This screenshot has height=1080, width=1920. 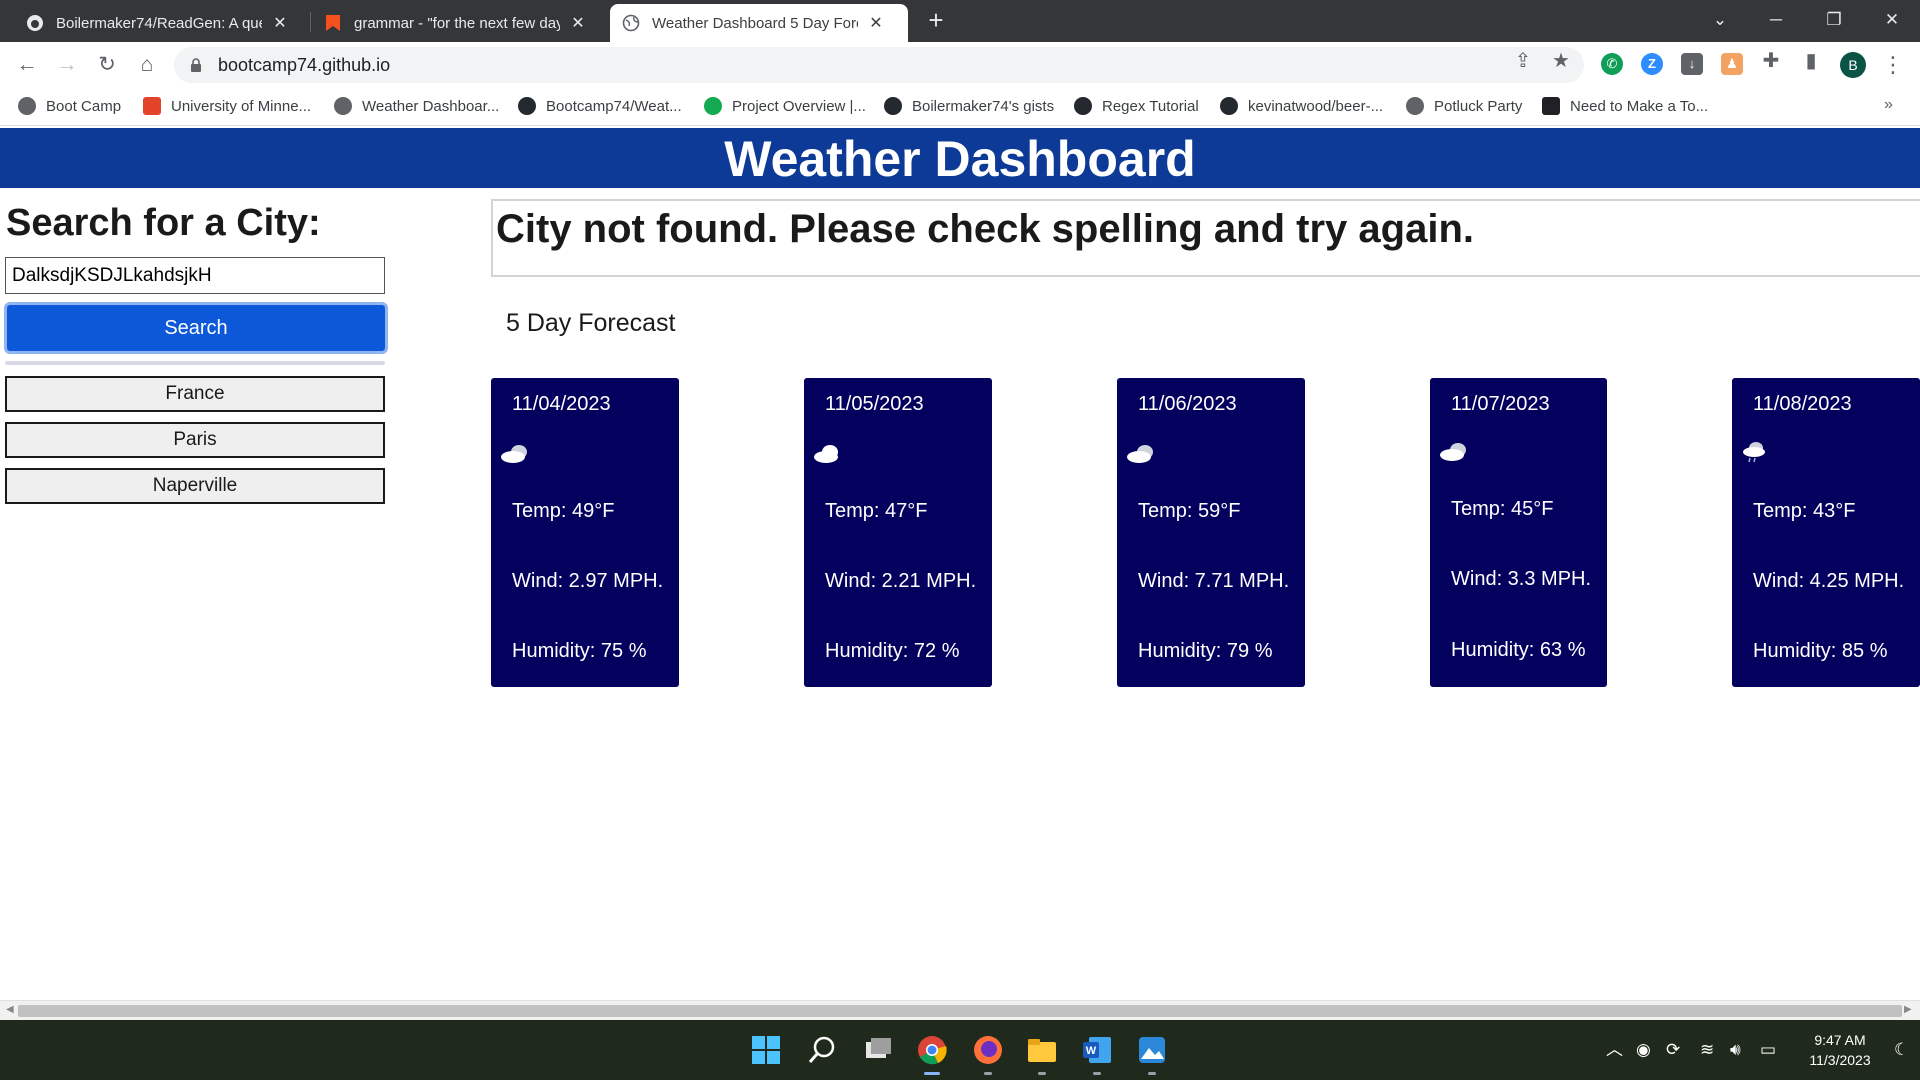 What do you see at coordinates (1893, 65) in the screenshot?
I see `menu-kebab-icon: ⋮` at bounding box center [1893, 65].